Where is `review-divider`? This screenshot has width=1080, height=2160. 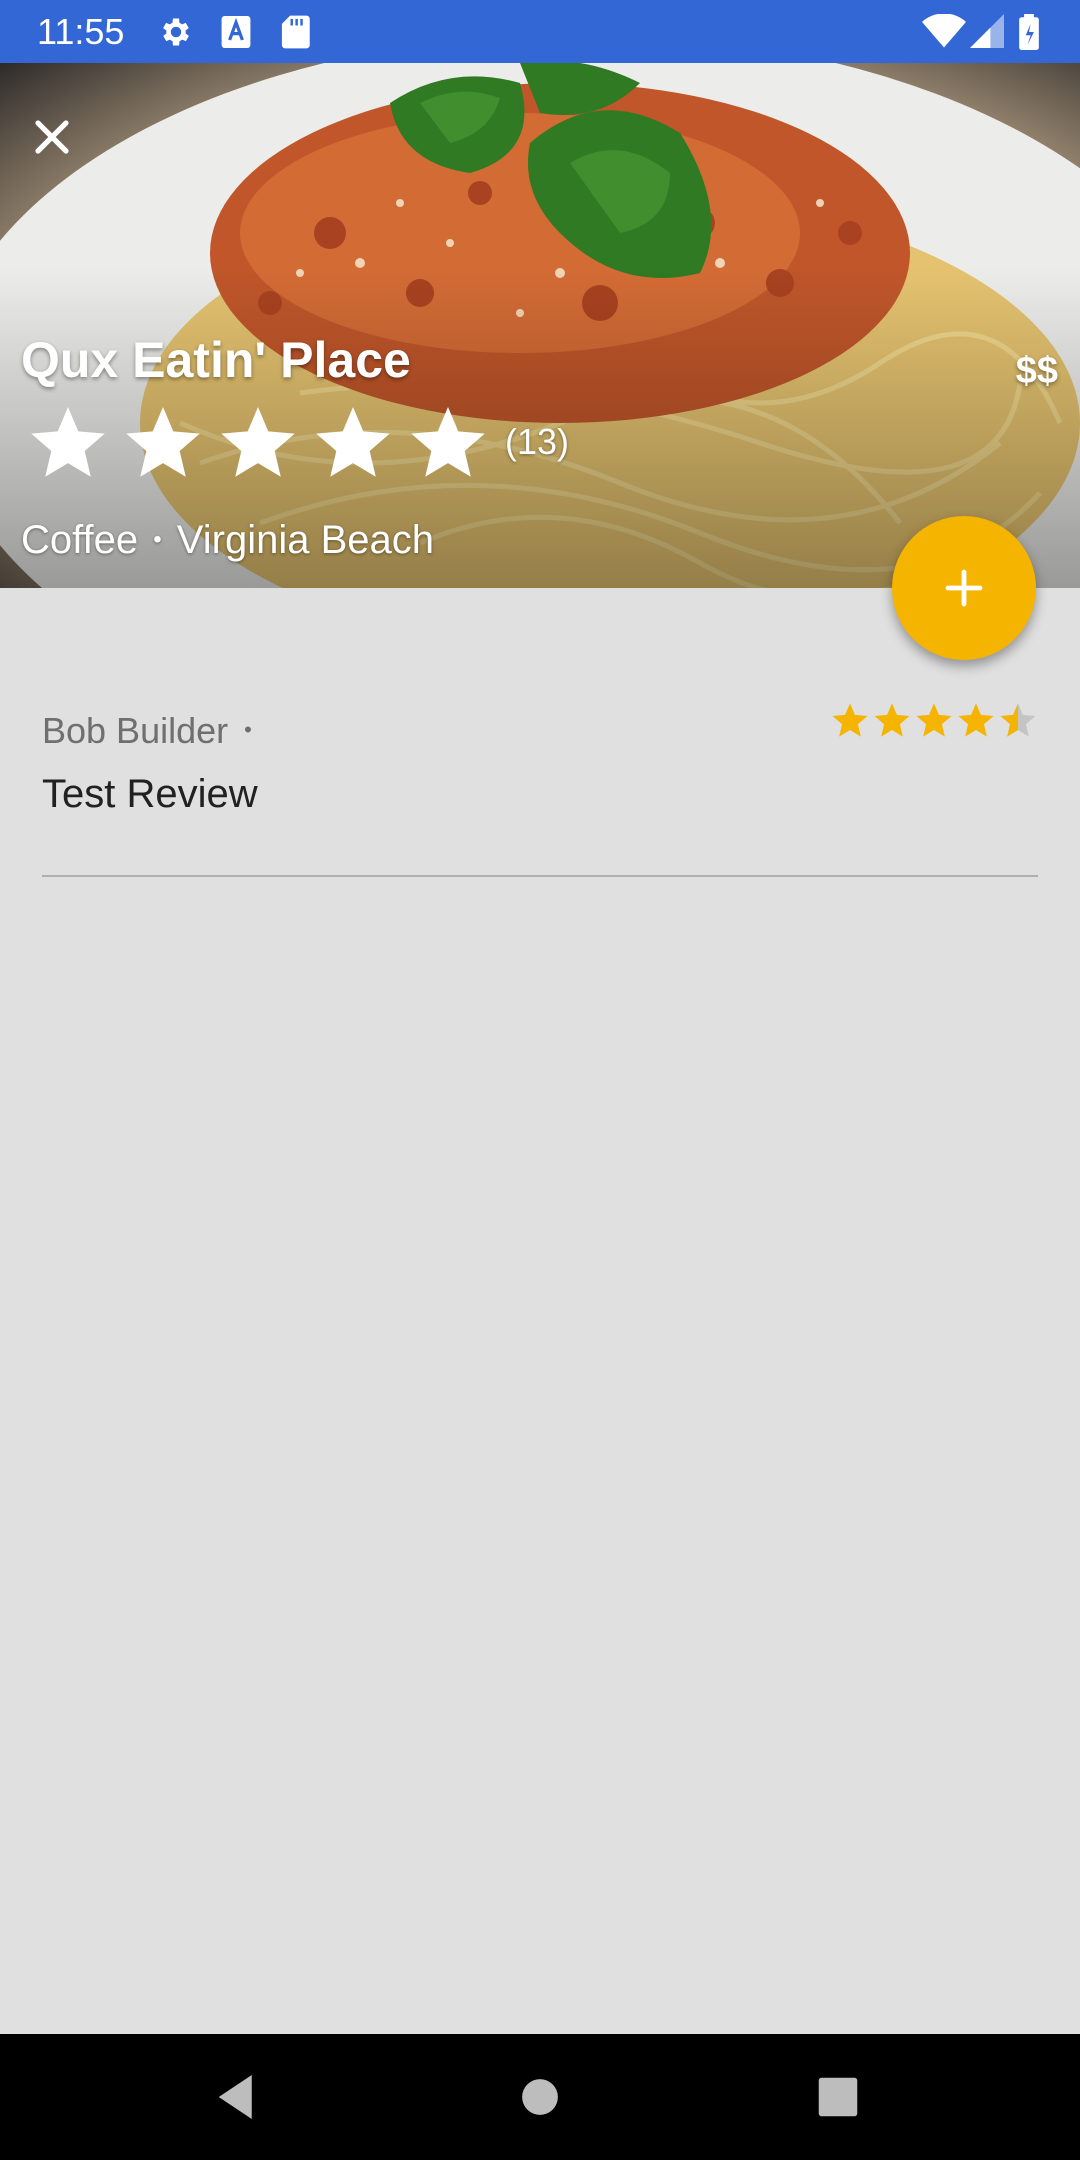 review-divider is located at coordinates (540, 876).